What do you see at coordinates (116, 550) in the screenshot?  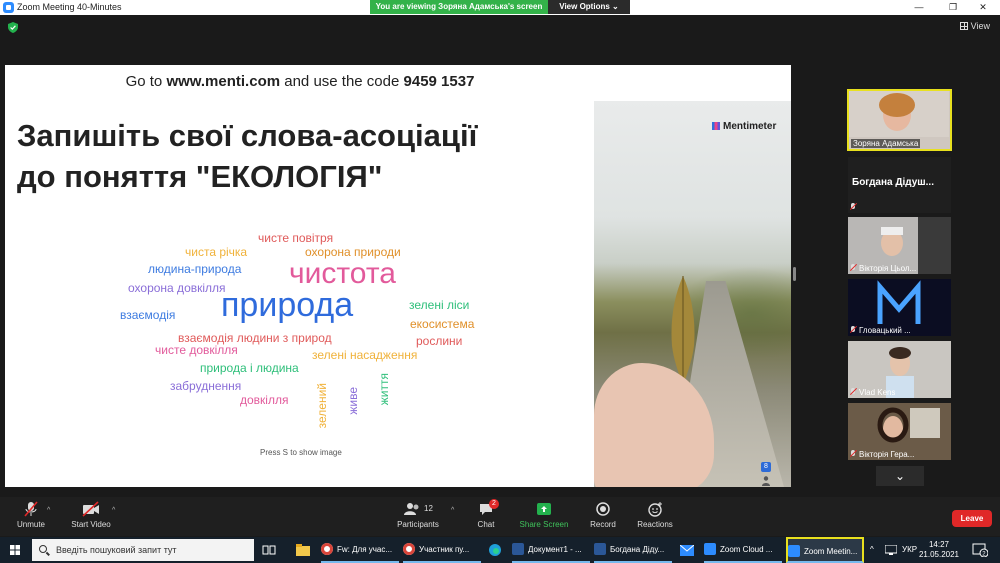 I see `search-placeholder: Введіть пошуковий запит тут` at bounding box center [116, 550].